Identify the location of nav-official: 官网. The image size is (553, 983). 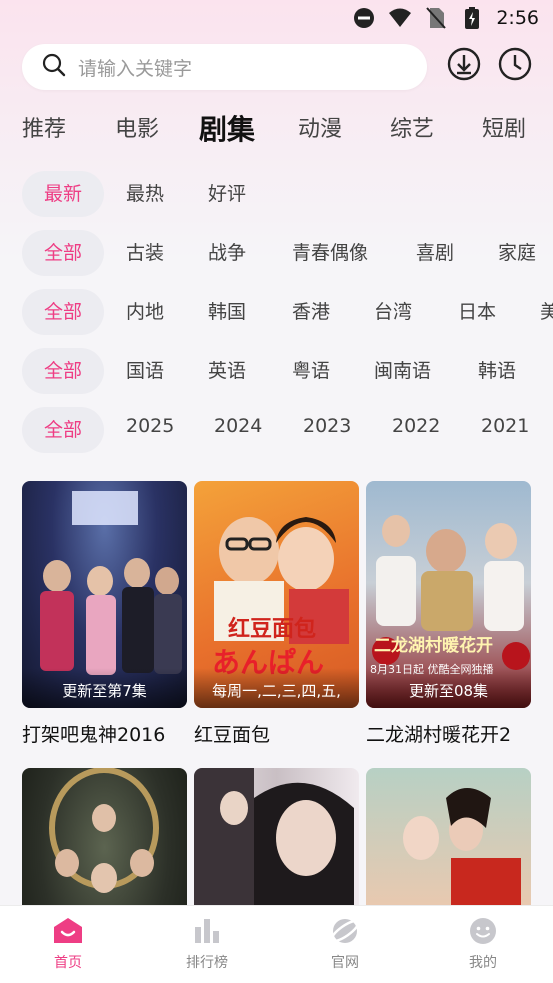
(345, 944).